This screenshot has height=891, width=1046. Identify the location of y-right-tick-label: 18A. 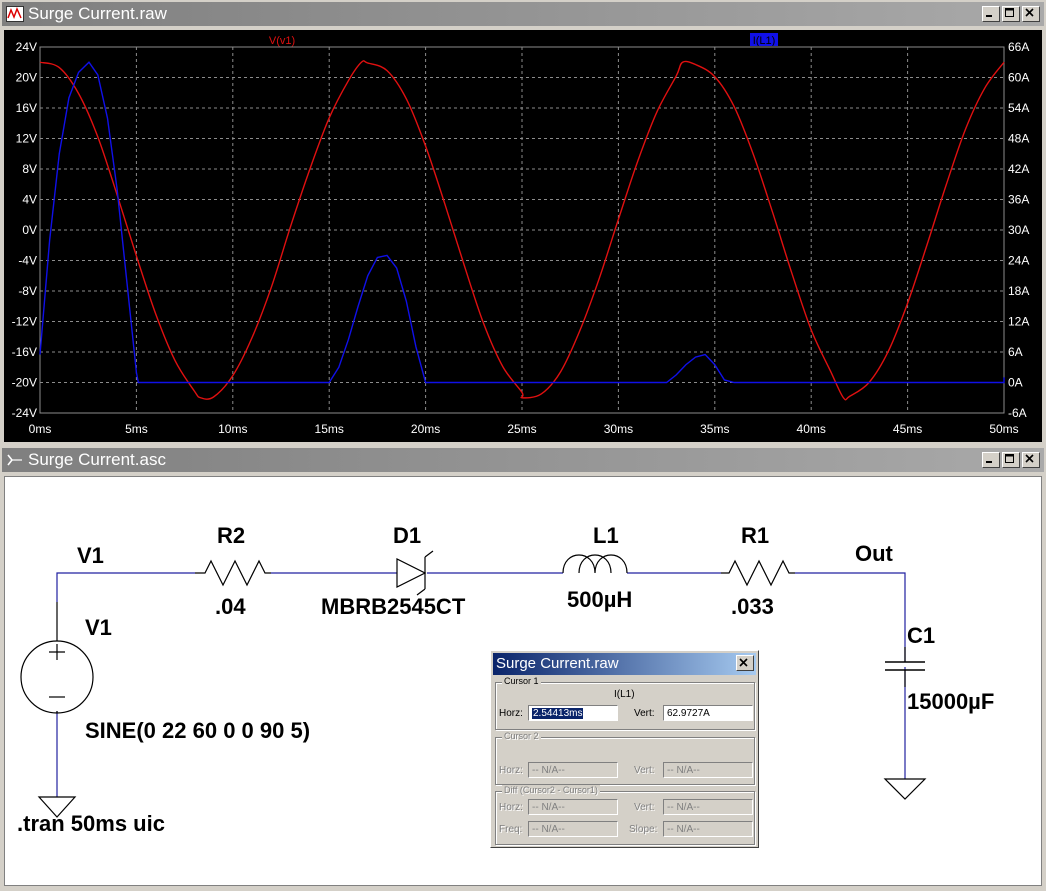
(1018, 291).